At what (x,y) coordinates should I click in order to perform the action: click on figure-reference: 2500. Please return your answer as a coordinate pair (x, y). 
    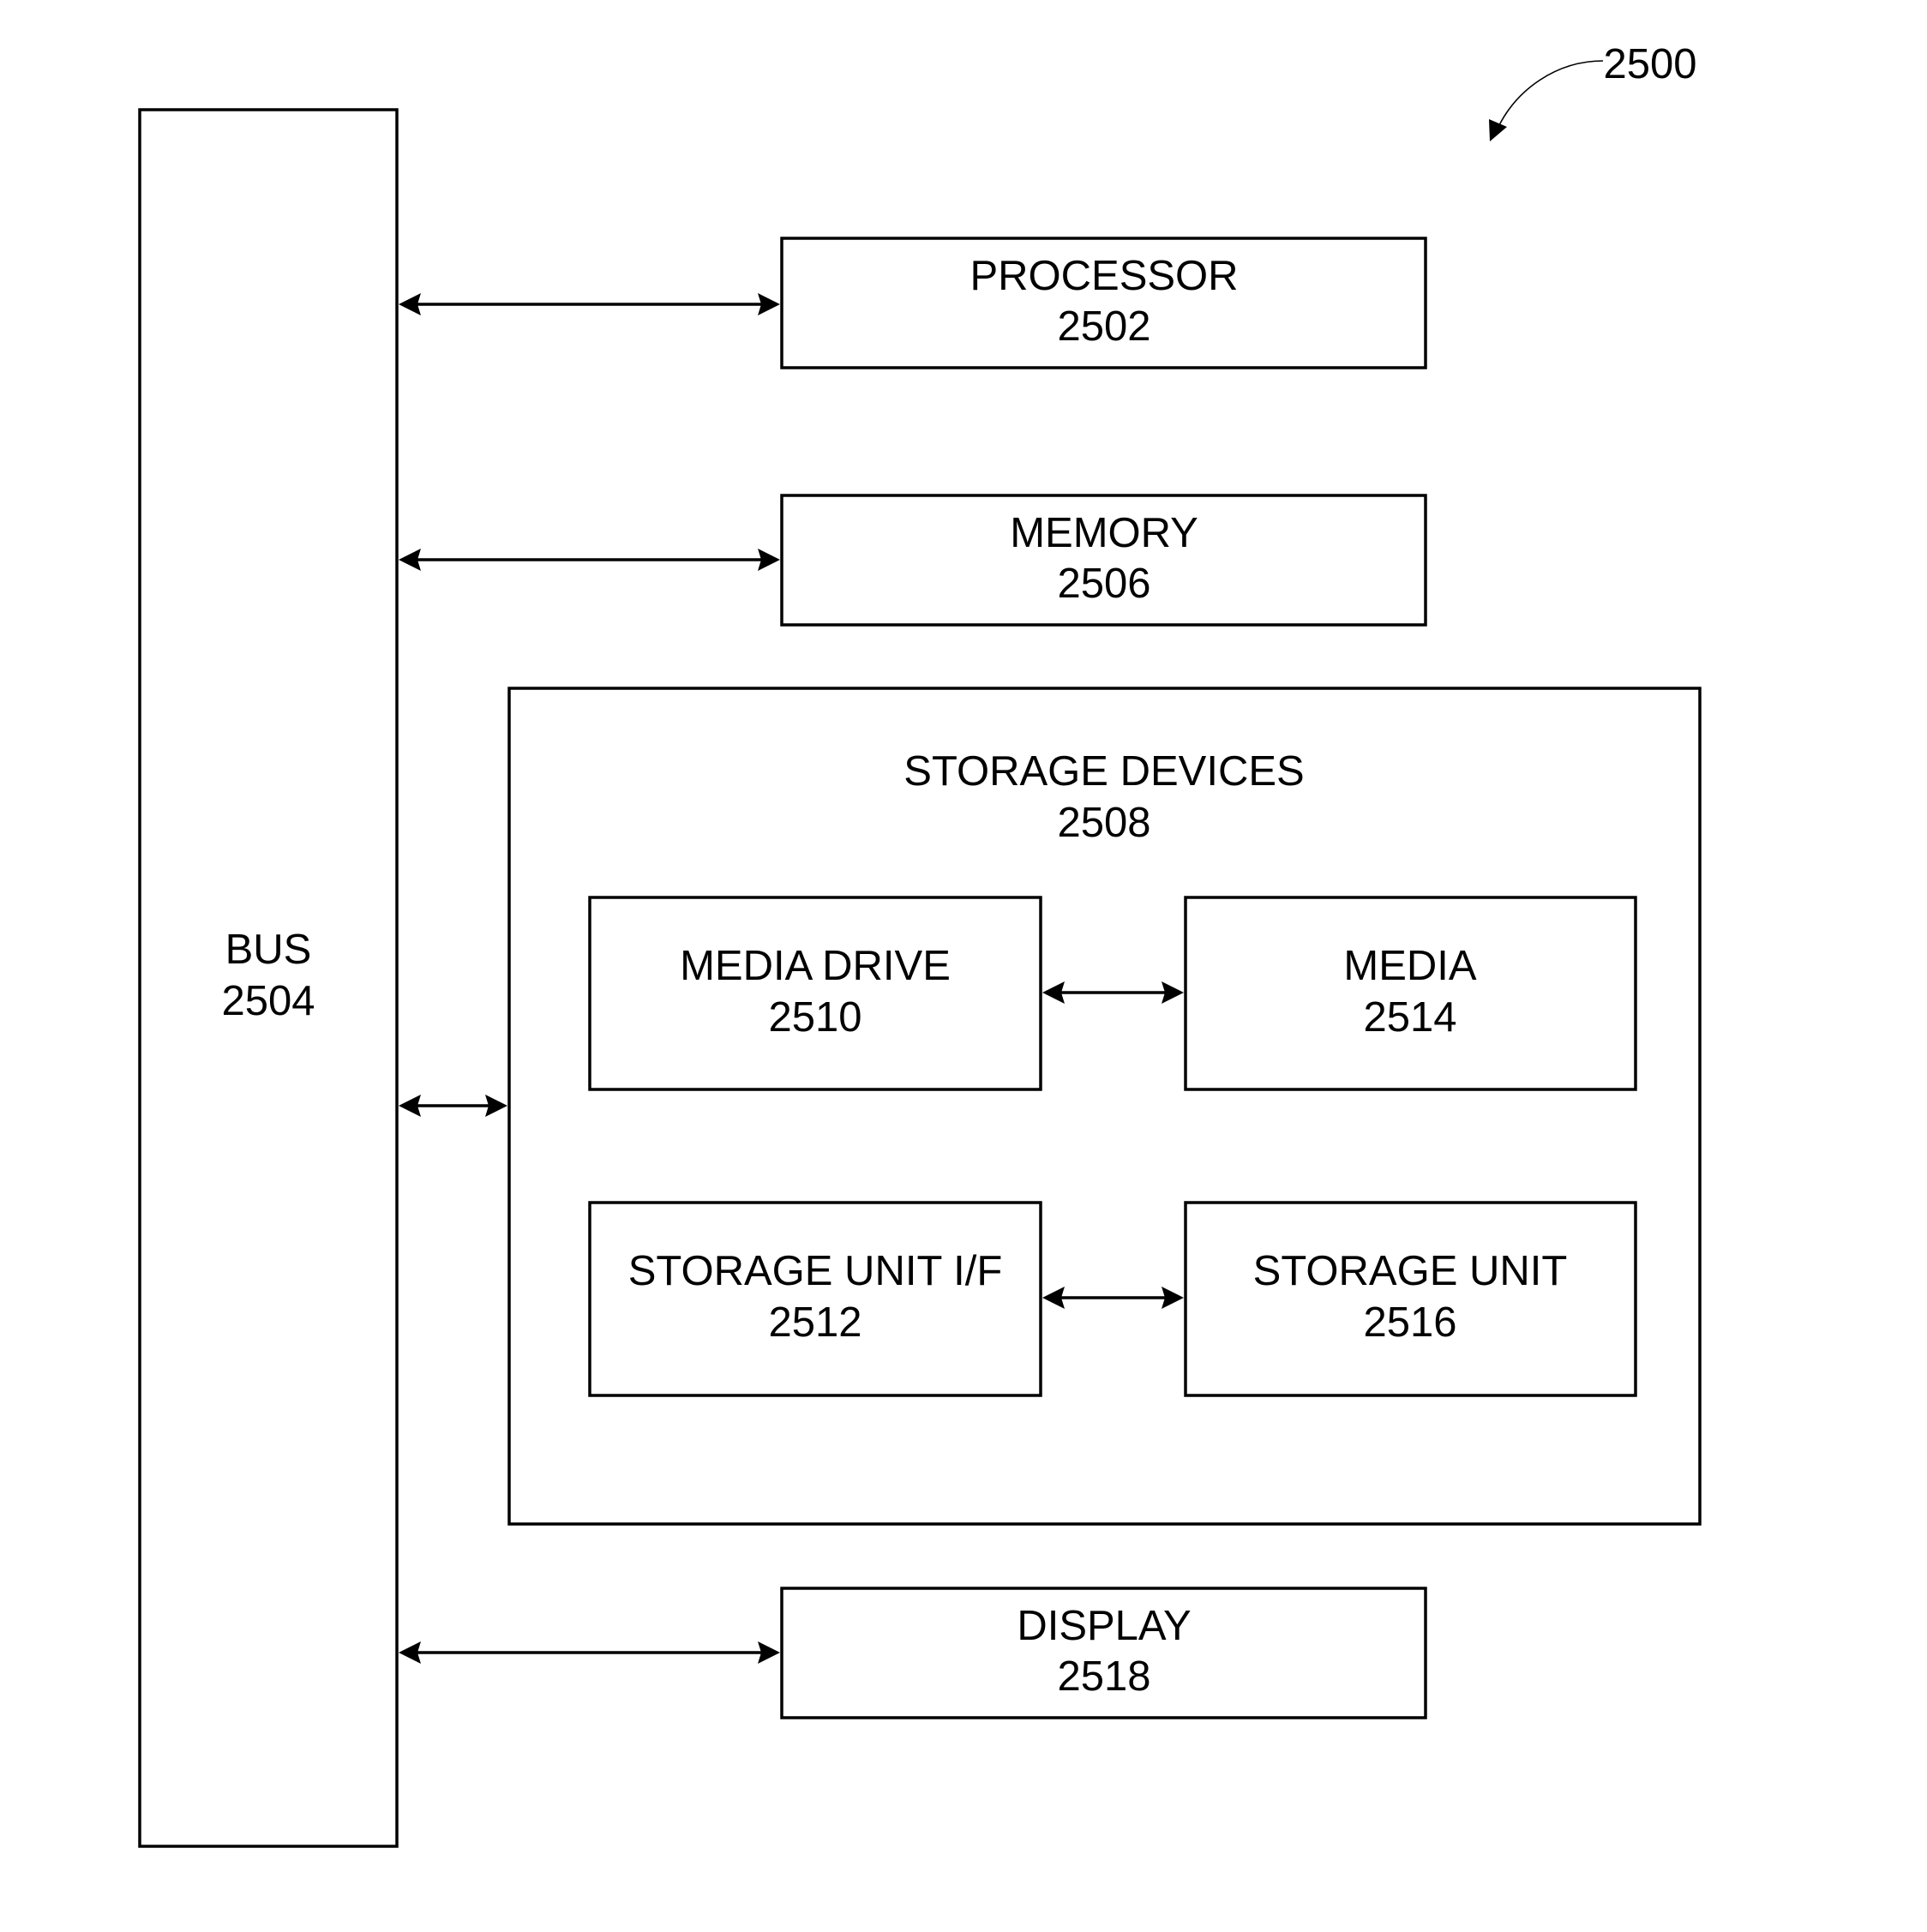
    Looking at the image, I should click on (1593, 91).